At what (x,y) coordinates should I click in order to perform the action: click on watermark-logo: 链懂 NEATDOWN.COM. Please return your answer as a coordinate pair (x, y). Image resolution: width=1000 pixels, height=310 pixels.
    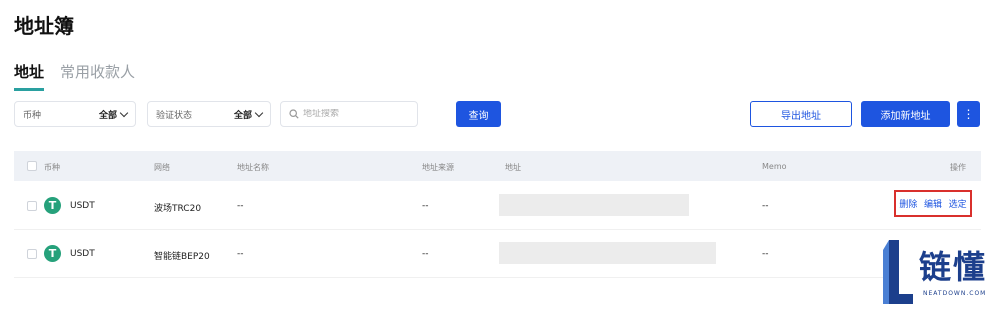
    Looking at the image, I should click on (941, 272).